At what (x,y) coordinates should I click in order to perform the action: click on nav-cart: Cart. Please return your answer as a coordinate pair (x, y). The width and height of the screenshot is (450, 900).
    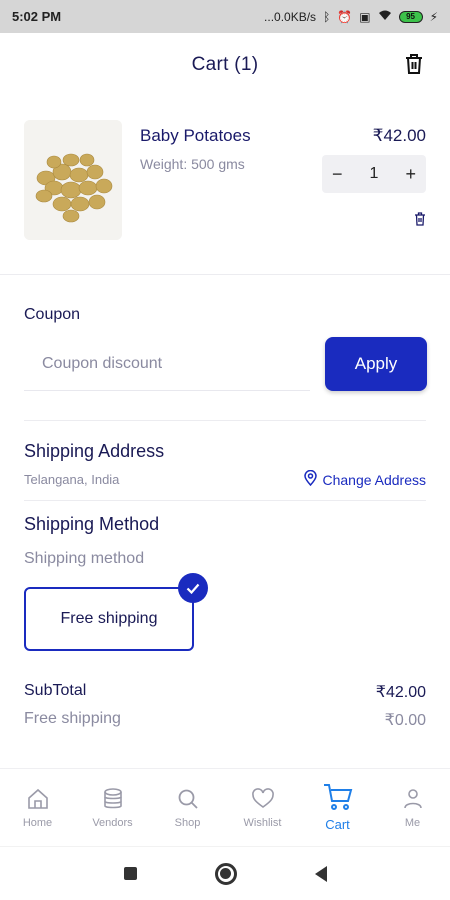
    Looking at the image, I should click on (337, 807).